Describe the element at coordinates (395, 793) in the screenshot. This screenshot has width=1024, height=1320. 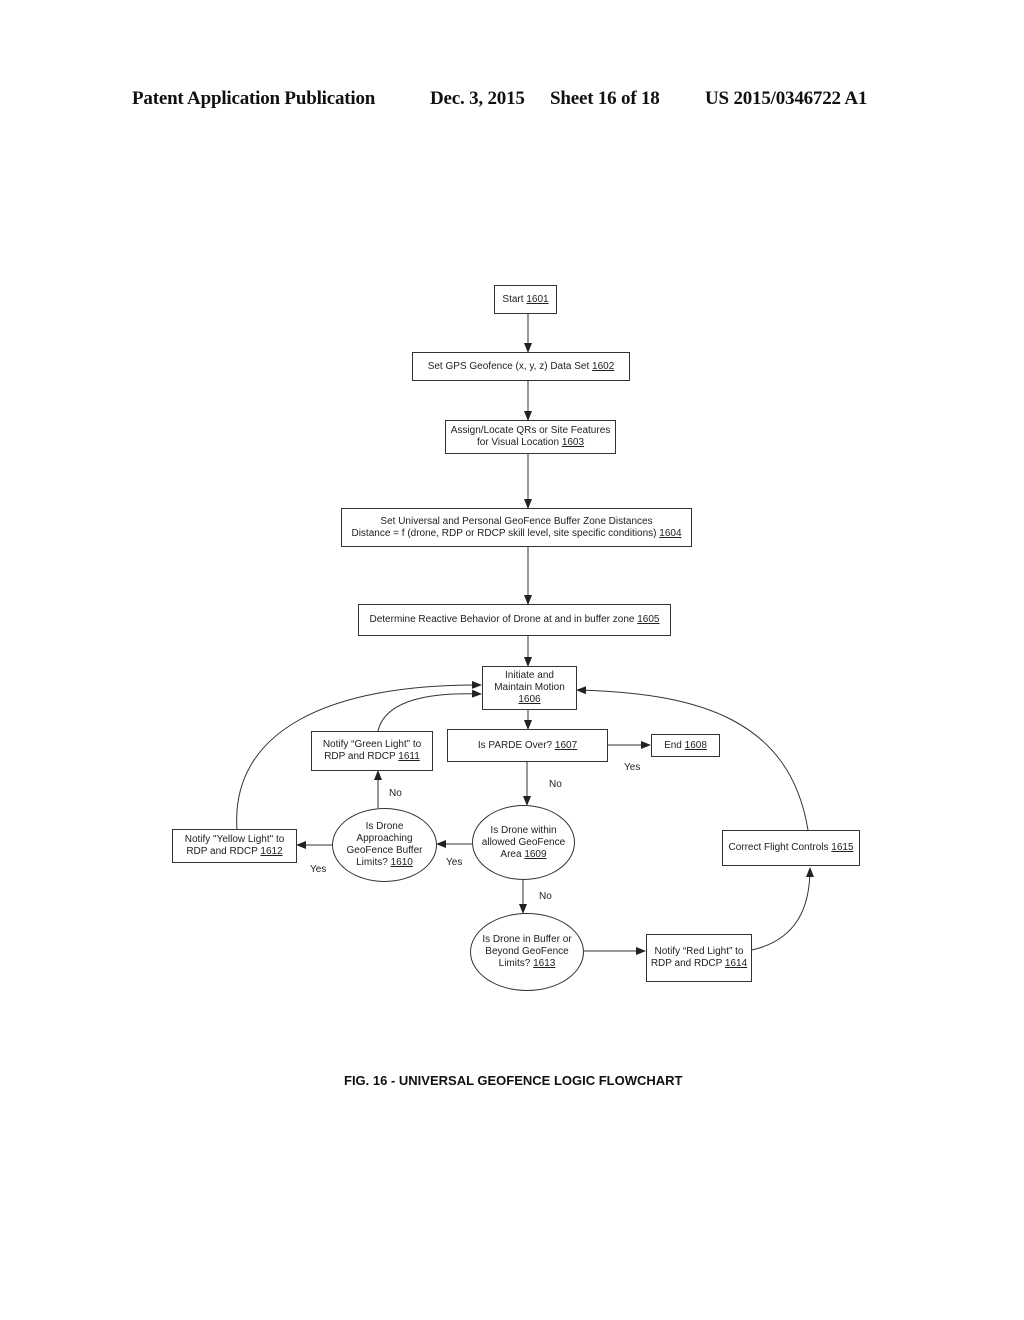
I see `label-approach-no: No` at that location.